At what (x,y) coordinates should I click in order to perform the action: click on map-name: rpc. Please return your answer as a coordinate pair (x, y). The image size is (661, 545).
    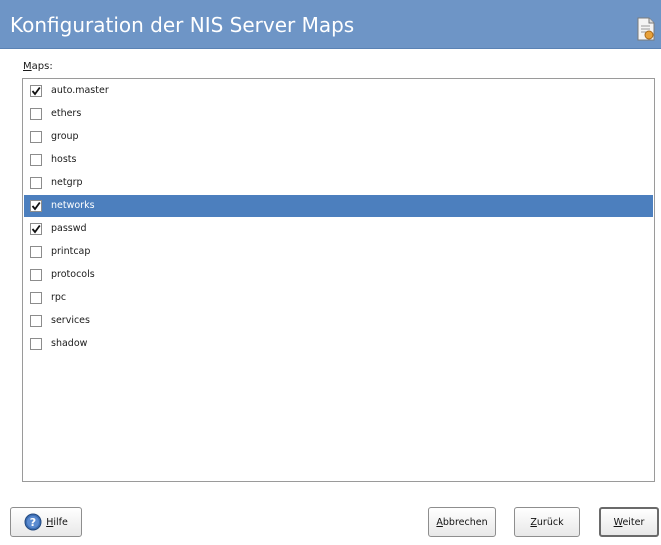
    Looking at the image, I should click on (59, 297).